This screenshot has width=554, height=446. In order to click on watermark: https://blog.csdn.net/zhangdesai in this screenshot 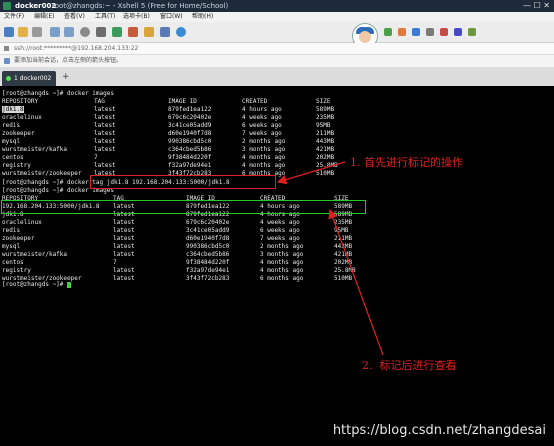, I will do `click(439, 430)`.